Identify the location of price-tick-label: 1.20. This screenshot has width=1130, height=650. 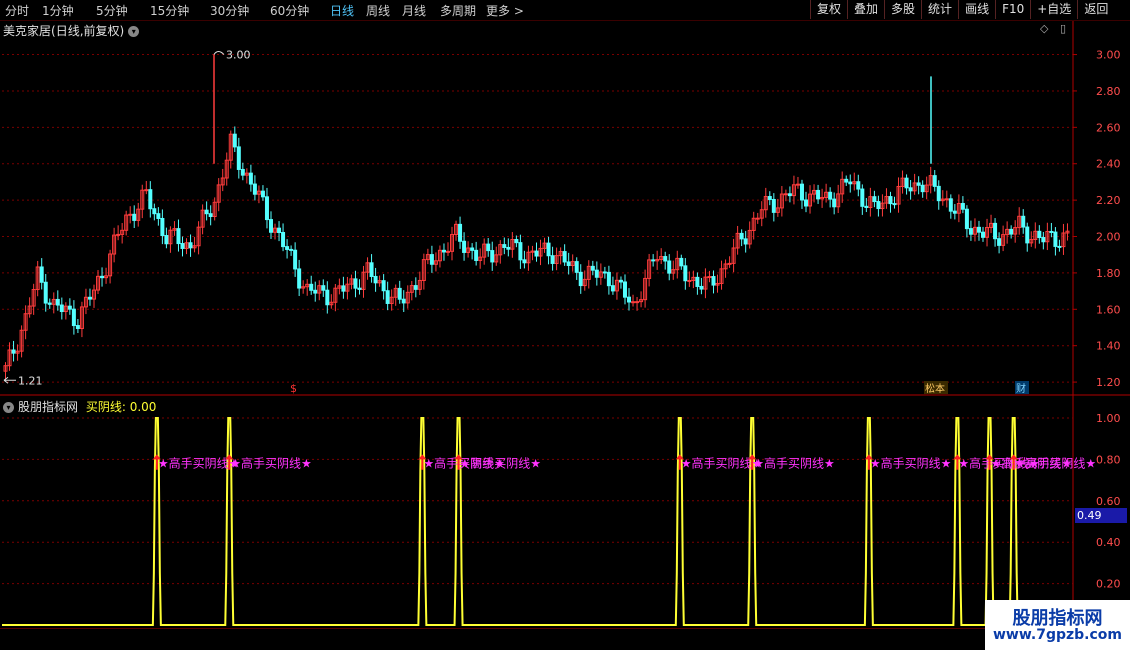
(1108, 382).